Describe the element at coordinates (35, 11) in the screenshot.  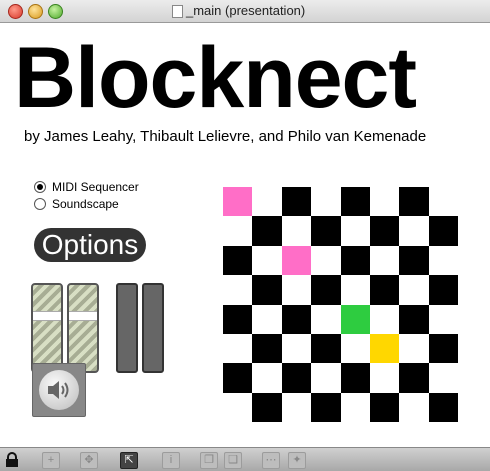
I see `minimize-window-button` at that location.